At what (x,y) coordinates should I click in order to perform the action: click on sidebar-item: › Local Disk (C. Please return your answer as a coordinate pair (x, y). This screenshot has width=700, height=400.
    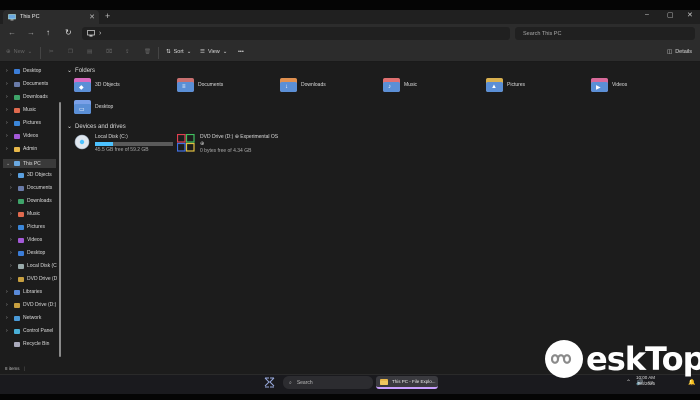
    Looking at the image, I should click on (33, 266).